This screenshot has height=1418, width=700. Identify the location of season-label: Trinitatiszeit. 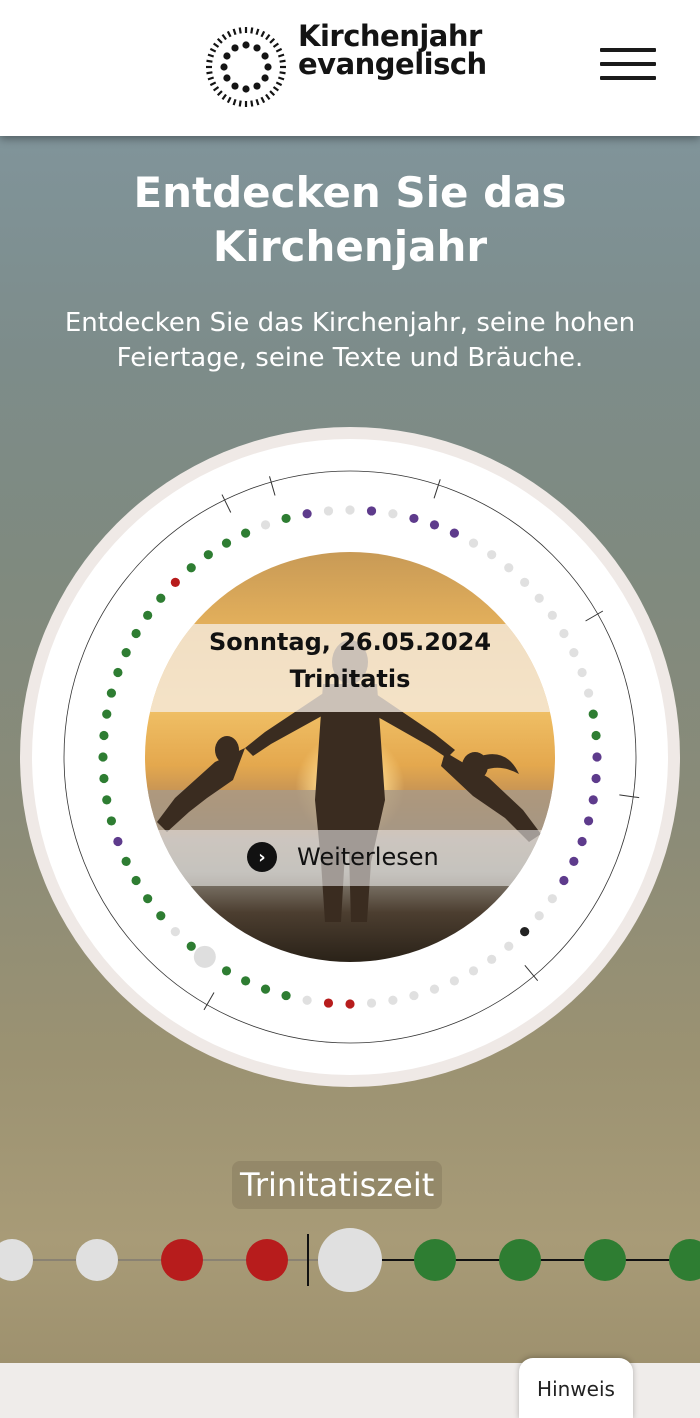
(337, 1185).